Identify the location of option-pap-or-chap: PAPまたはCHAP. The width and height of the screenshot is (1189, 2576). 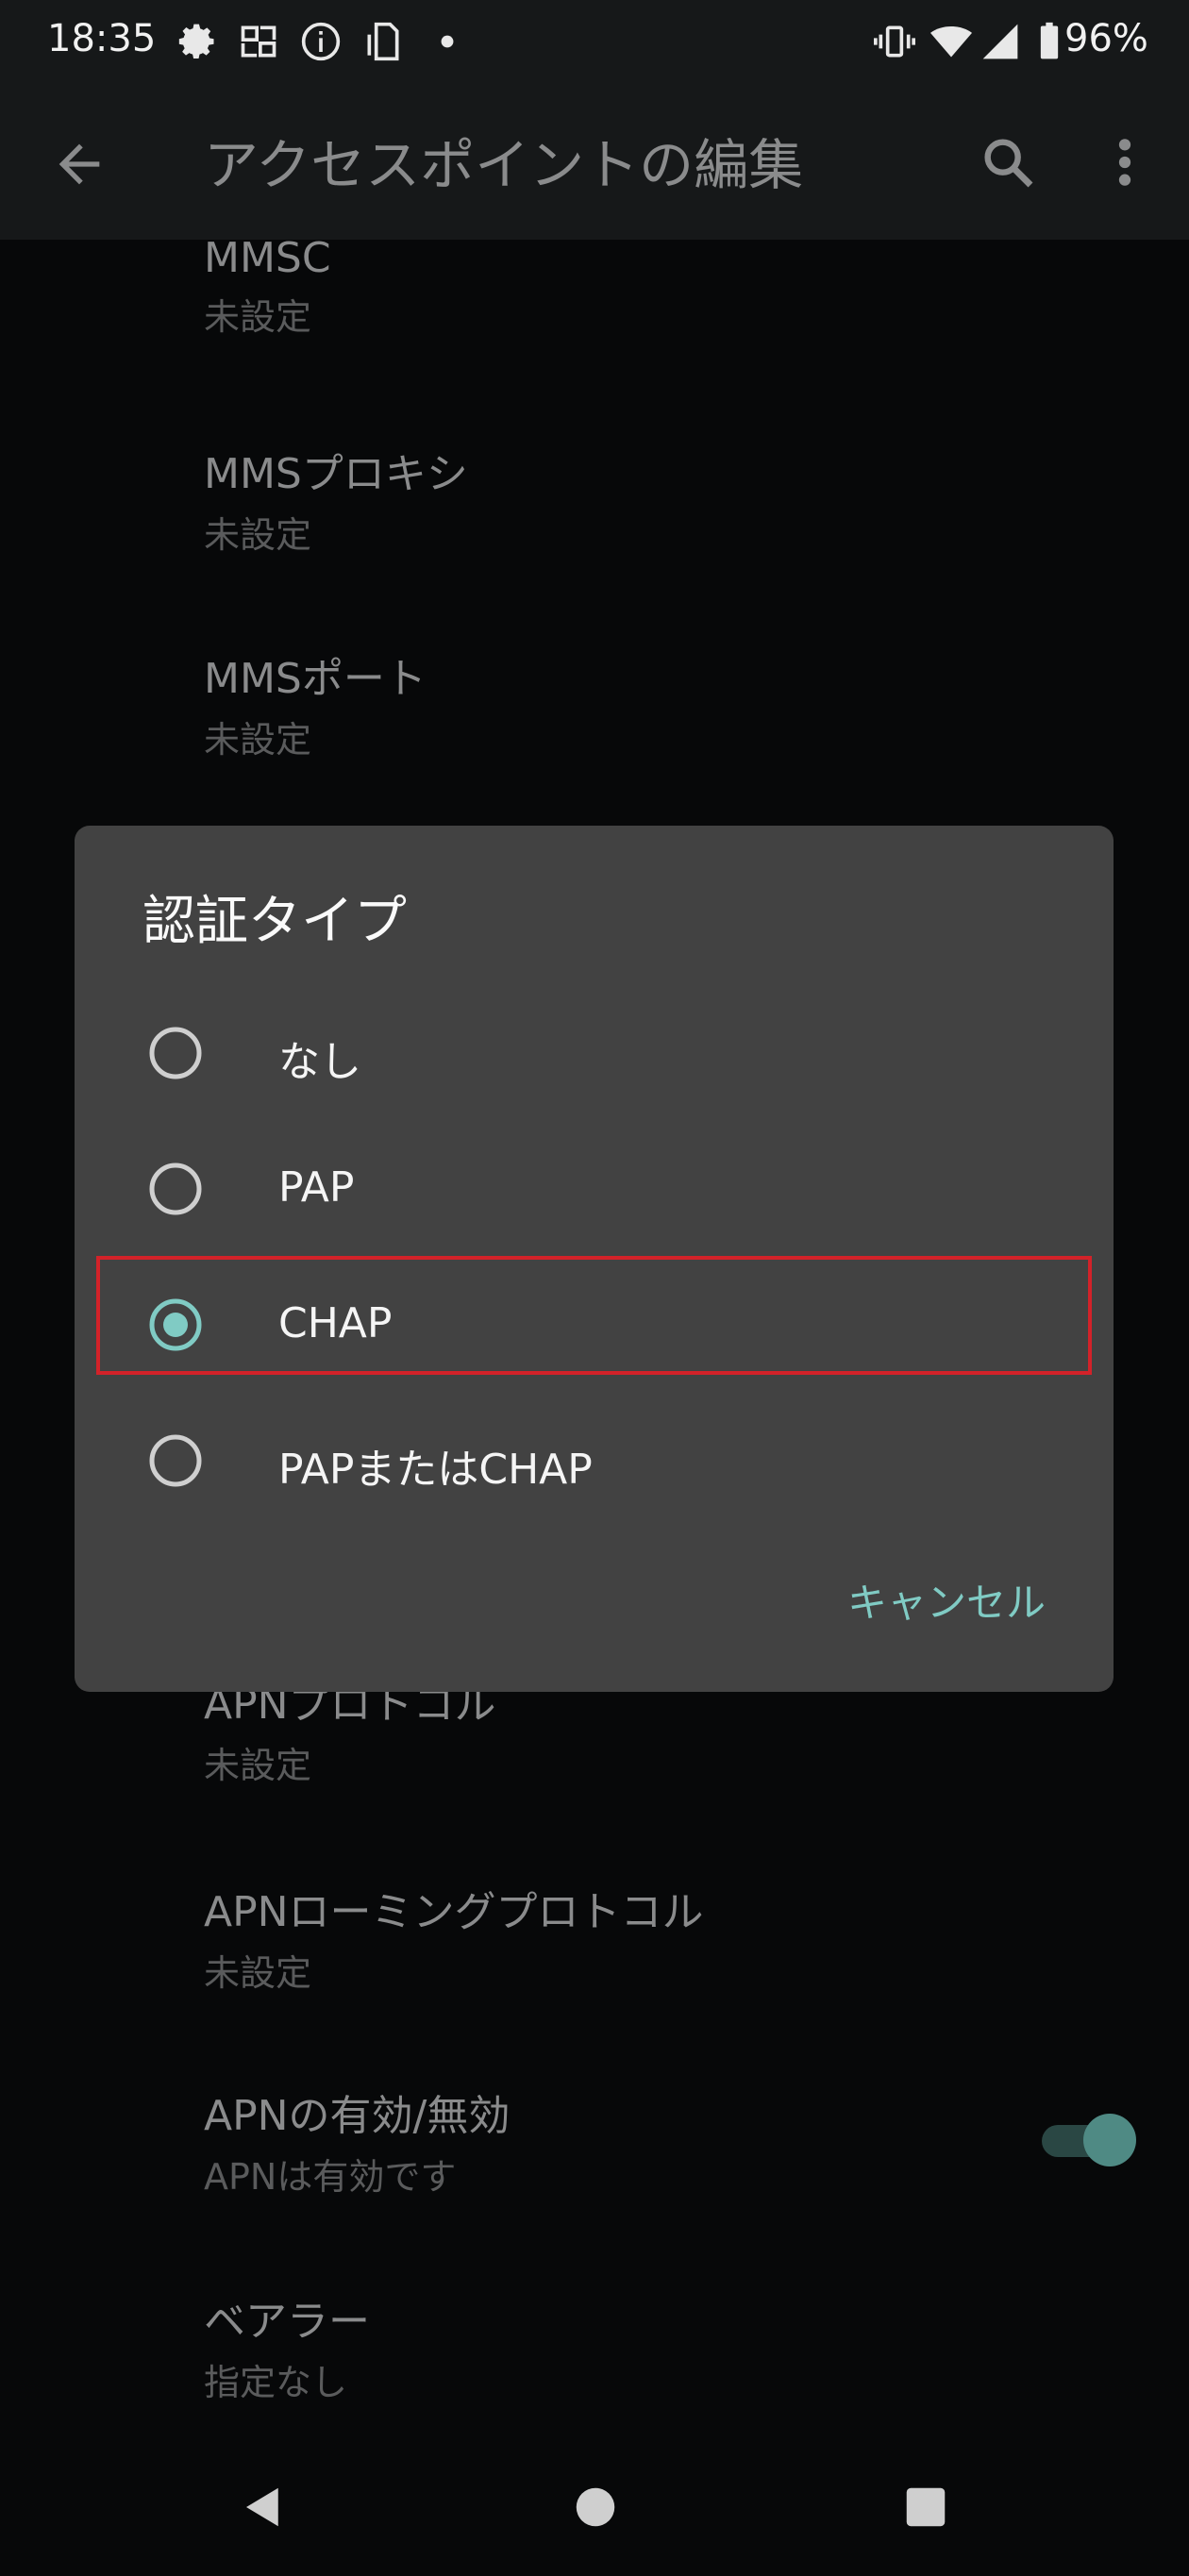
(594, 1460).